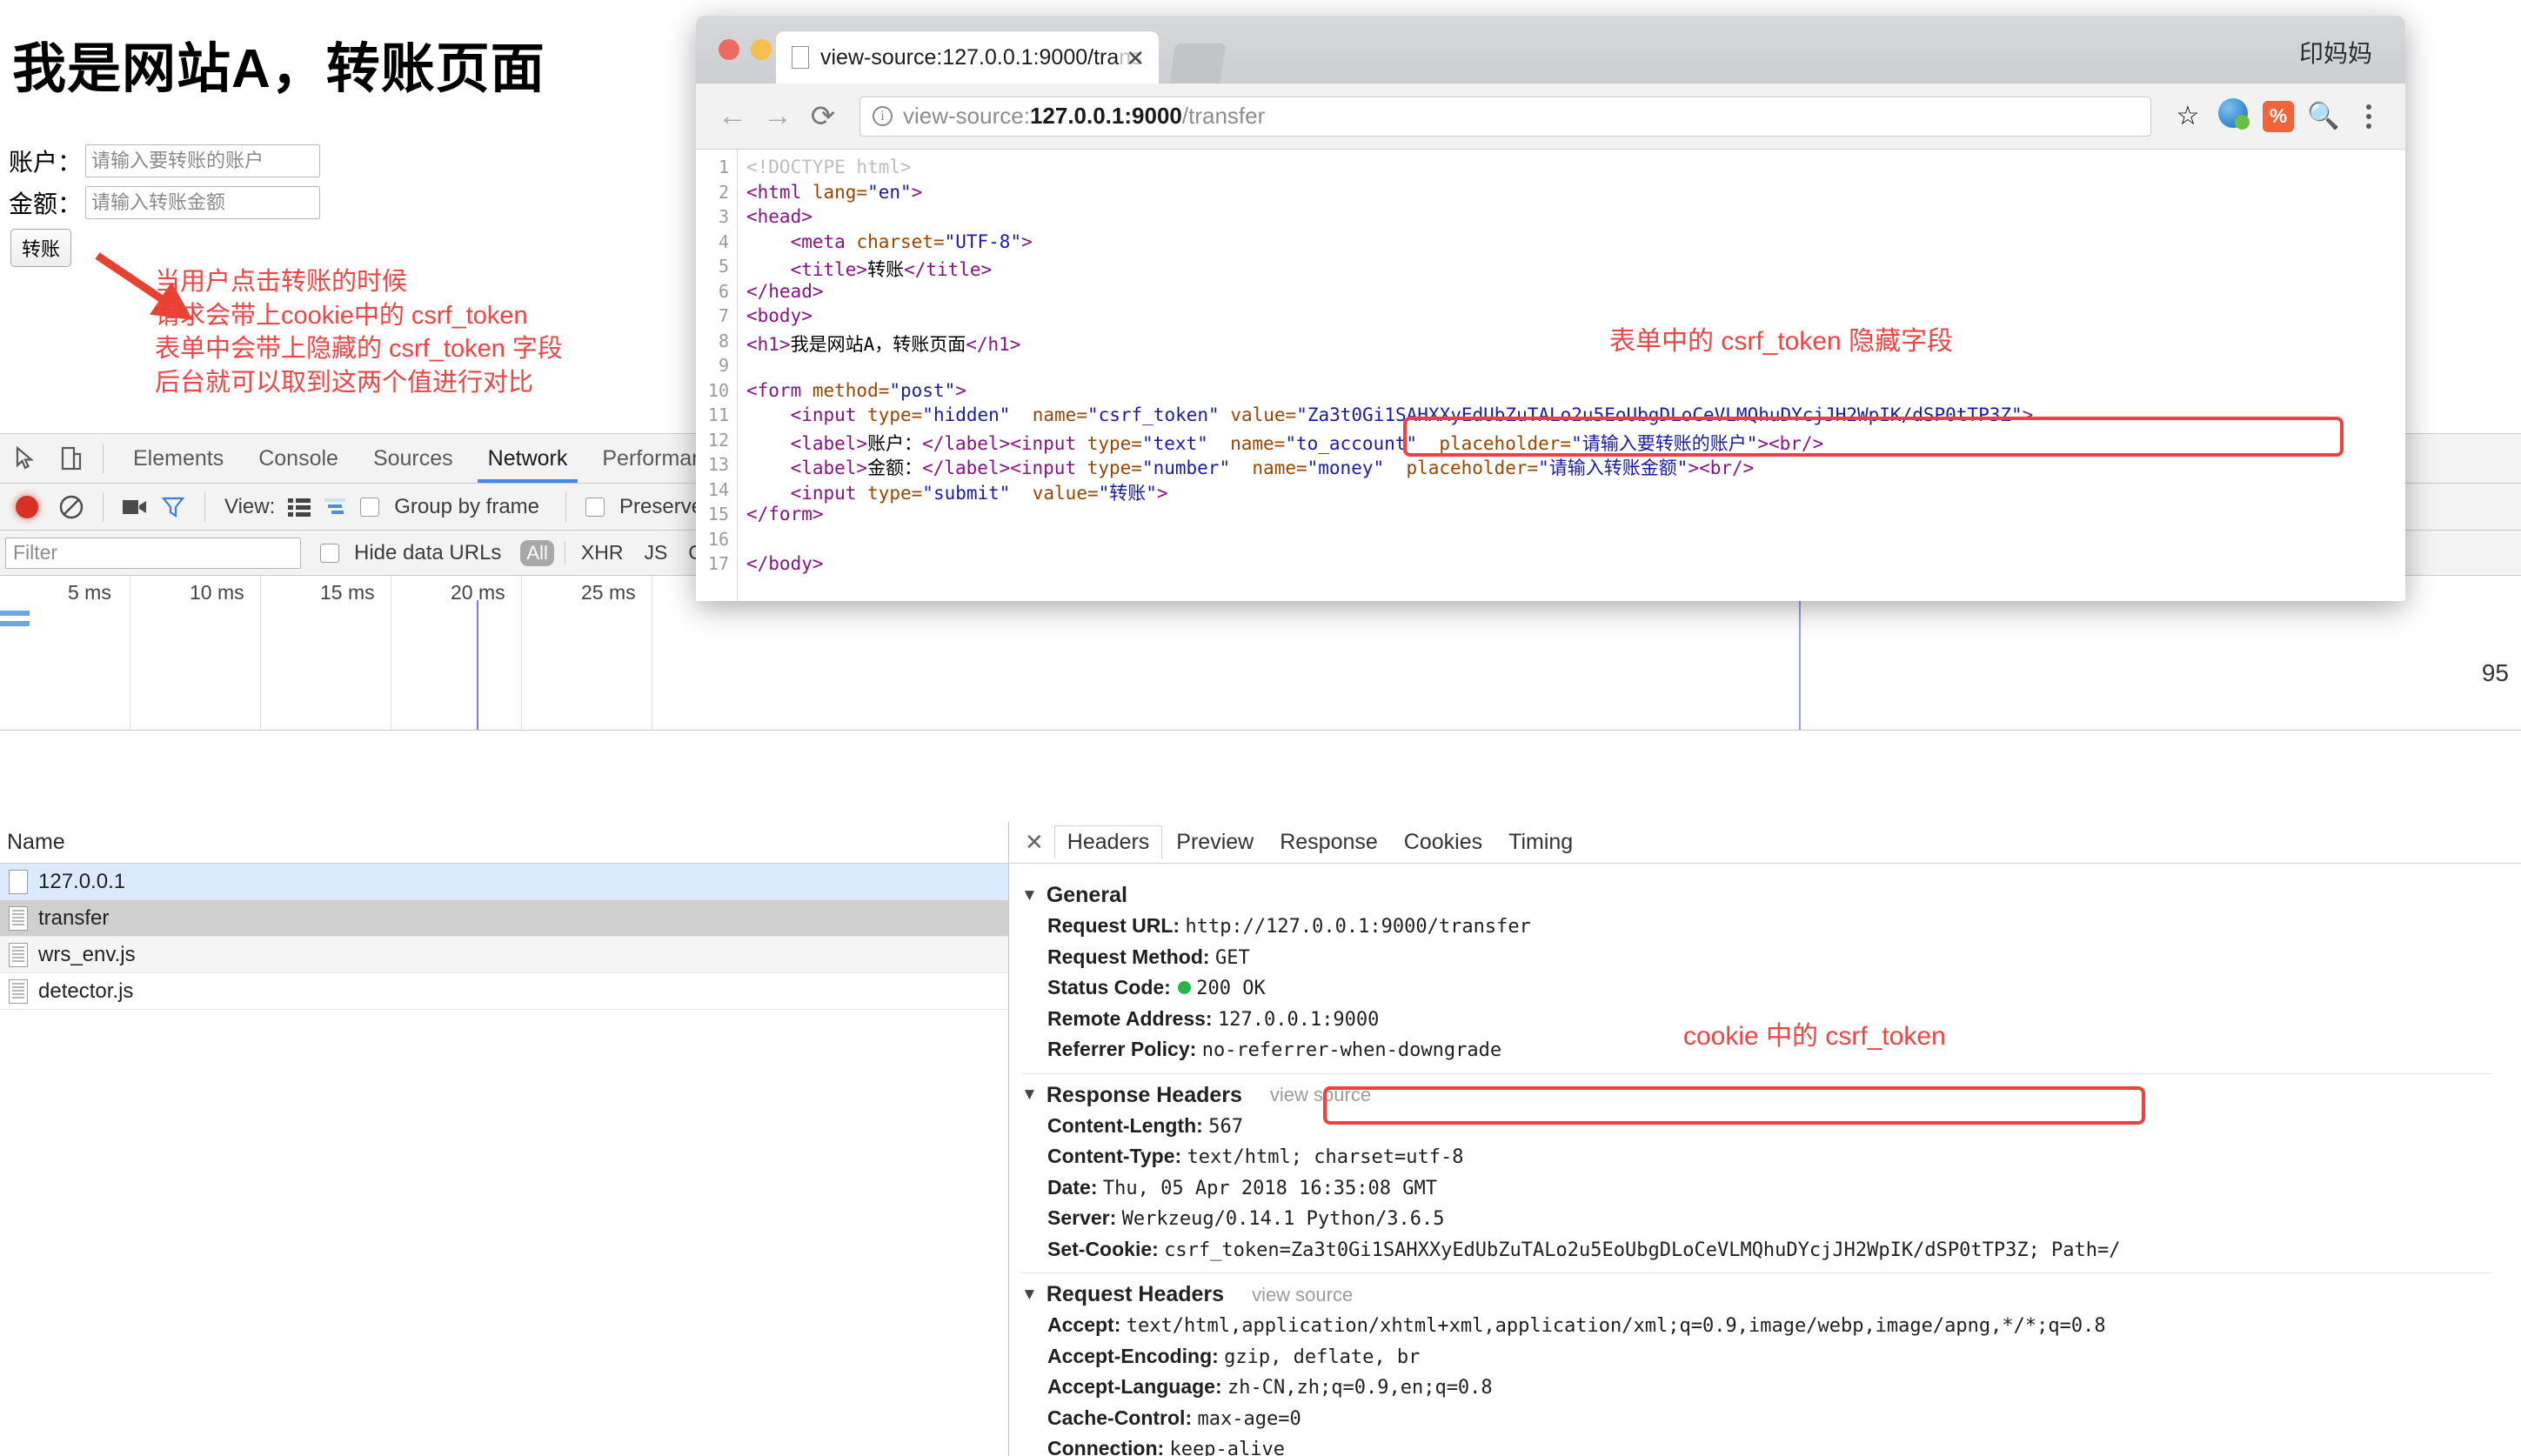 The width and height of the screenshot is (2521, 1456). What do you see at coordinates (1125, 1125) in the screenshot?
I see `header-key: Content-Length:` at bounding box center [1125, 1125].